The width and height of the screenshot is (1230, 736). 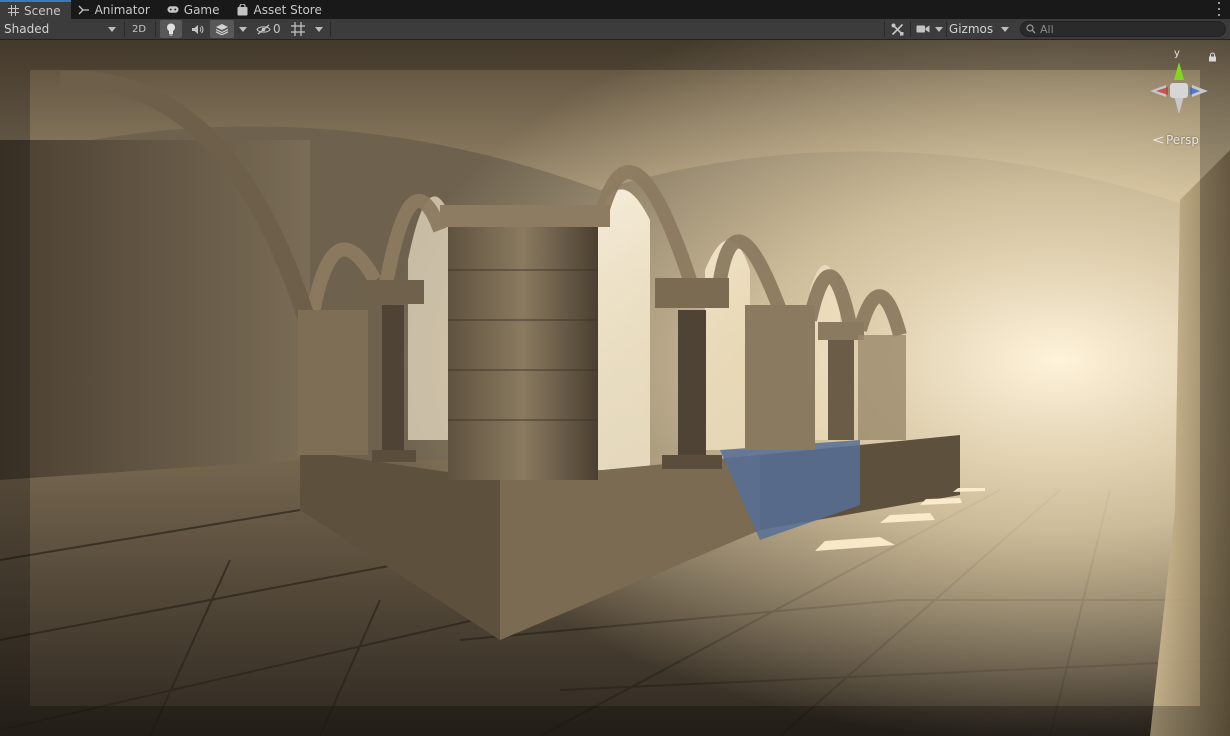 I want to click on tools-button, so click(x=897, y=29).